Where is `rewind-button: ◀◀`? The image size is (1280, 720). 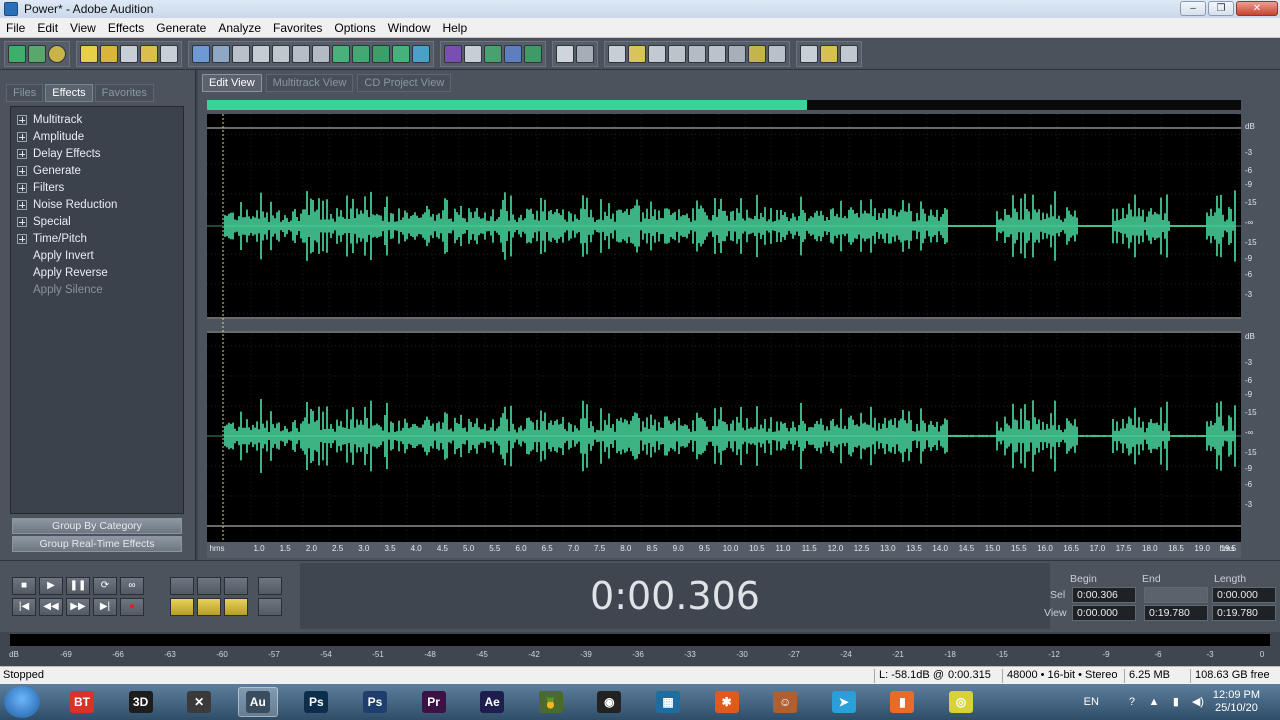 rewind-button: ◀◀ is located at coordinates (51, 607).